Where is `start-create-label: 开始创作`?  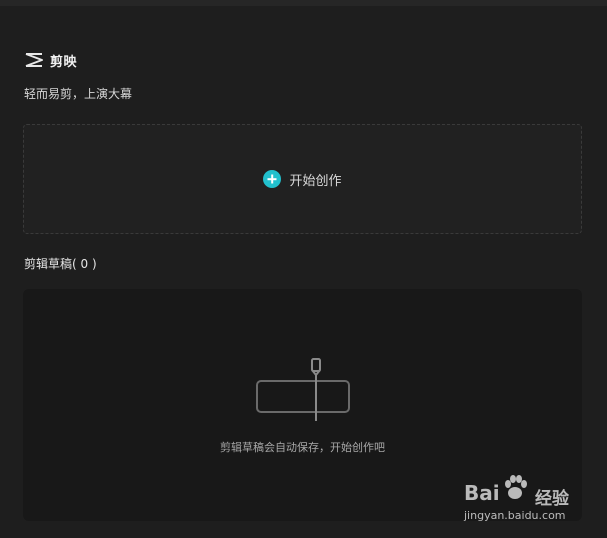 start-create-label: 开始创作 is located at coordinates (315, 181).